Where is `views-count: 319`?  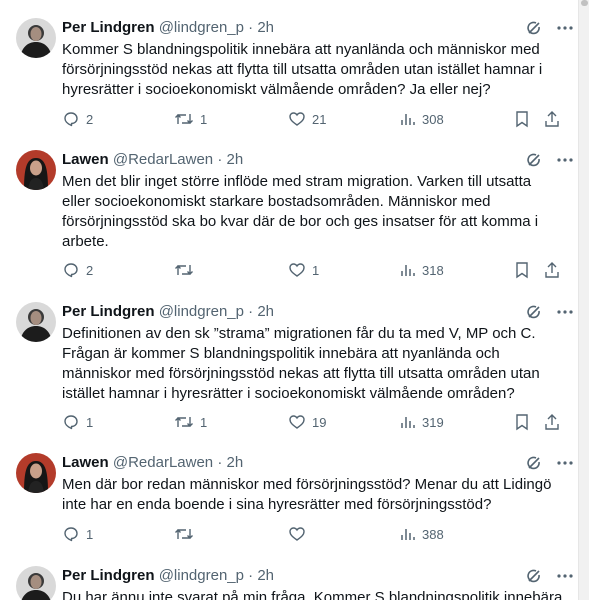
views-count: 319 is located at coordinates (433, 422).